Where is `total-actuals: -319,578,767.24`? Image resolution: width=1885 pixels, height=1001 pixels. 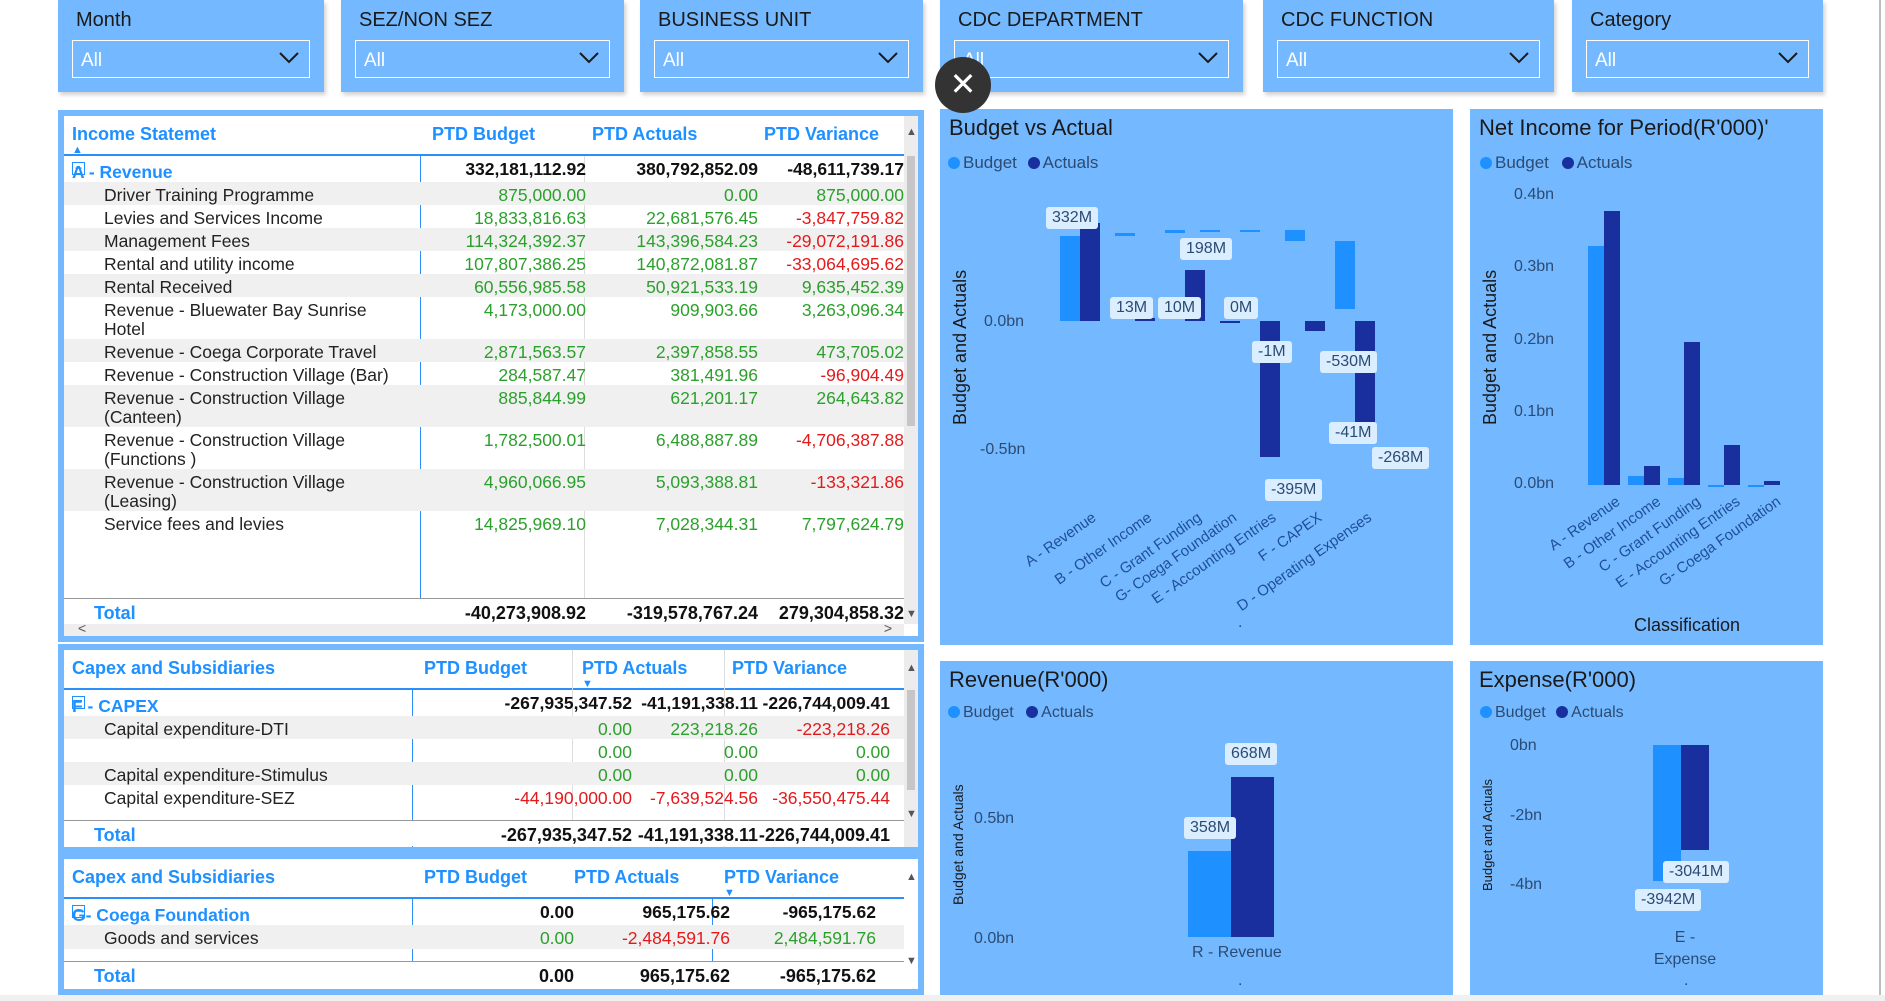 total-actuals: -319,578,767.24 is located at coordinates (692, 613).